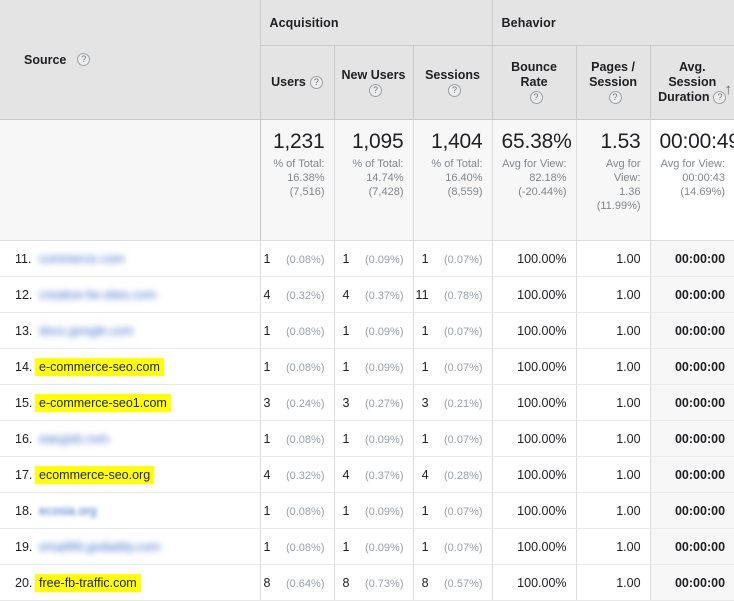 The width and height of the screenshot is (734, 601). Describe the element at coordinates (288, 82) in the screenshot. I see `column-header-users-label: Users` at that location.